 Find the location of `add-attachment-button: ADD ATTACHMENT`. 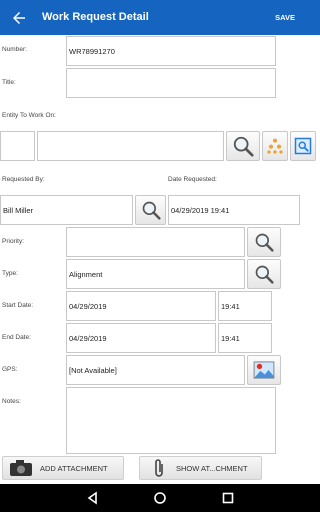

add-attachment-button: ADD ATTACHMENT is located at coordinates (63, 468).